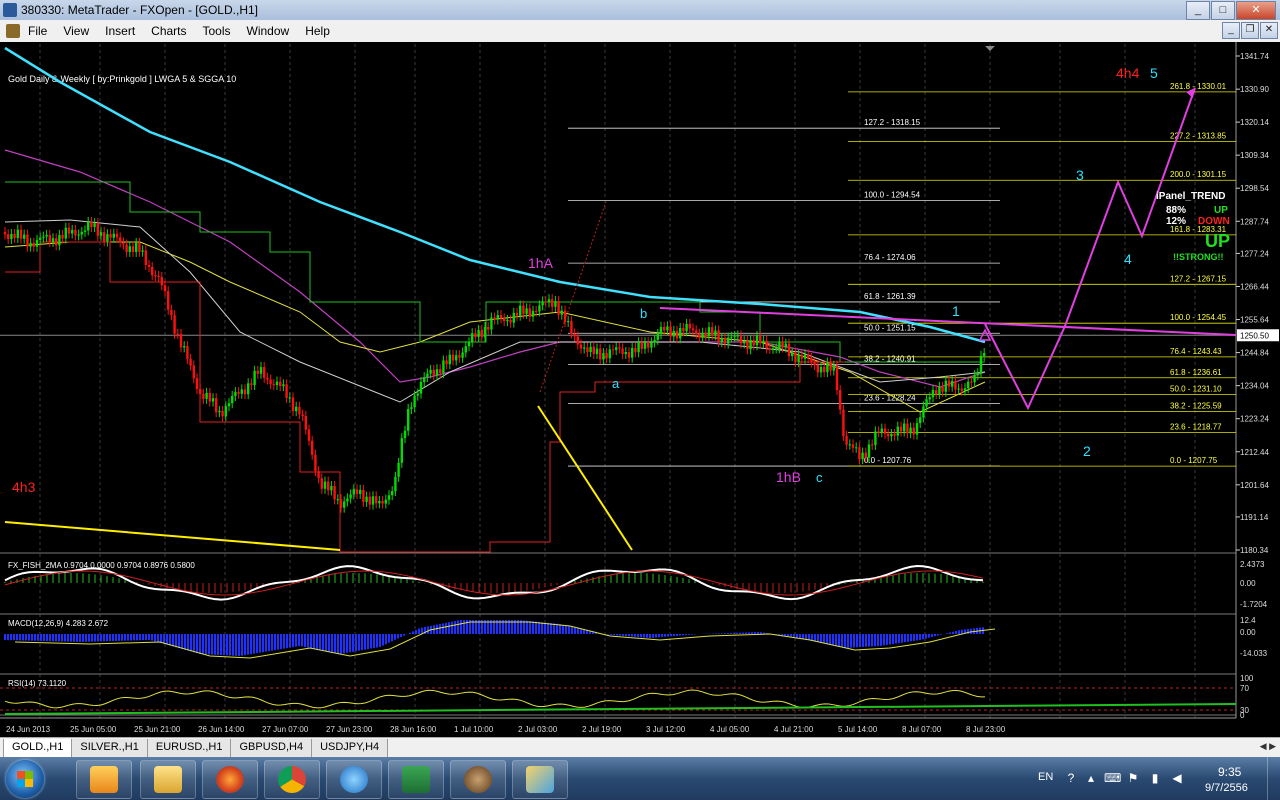 The image size is (1280, 800). Describe the element at coordinates (354, 779) in the screenshot. I see `taskbar-ie` at that location.